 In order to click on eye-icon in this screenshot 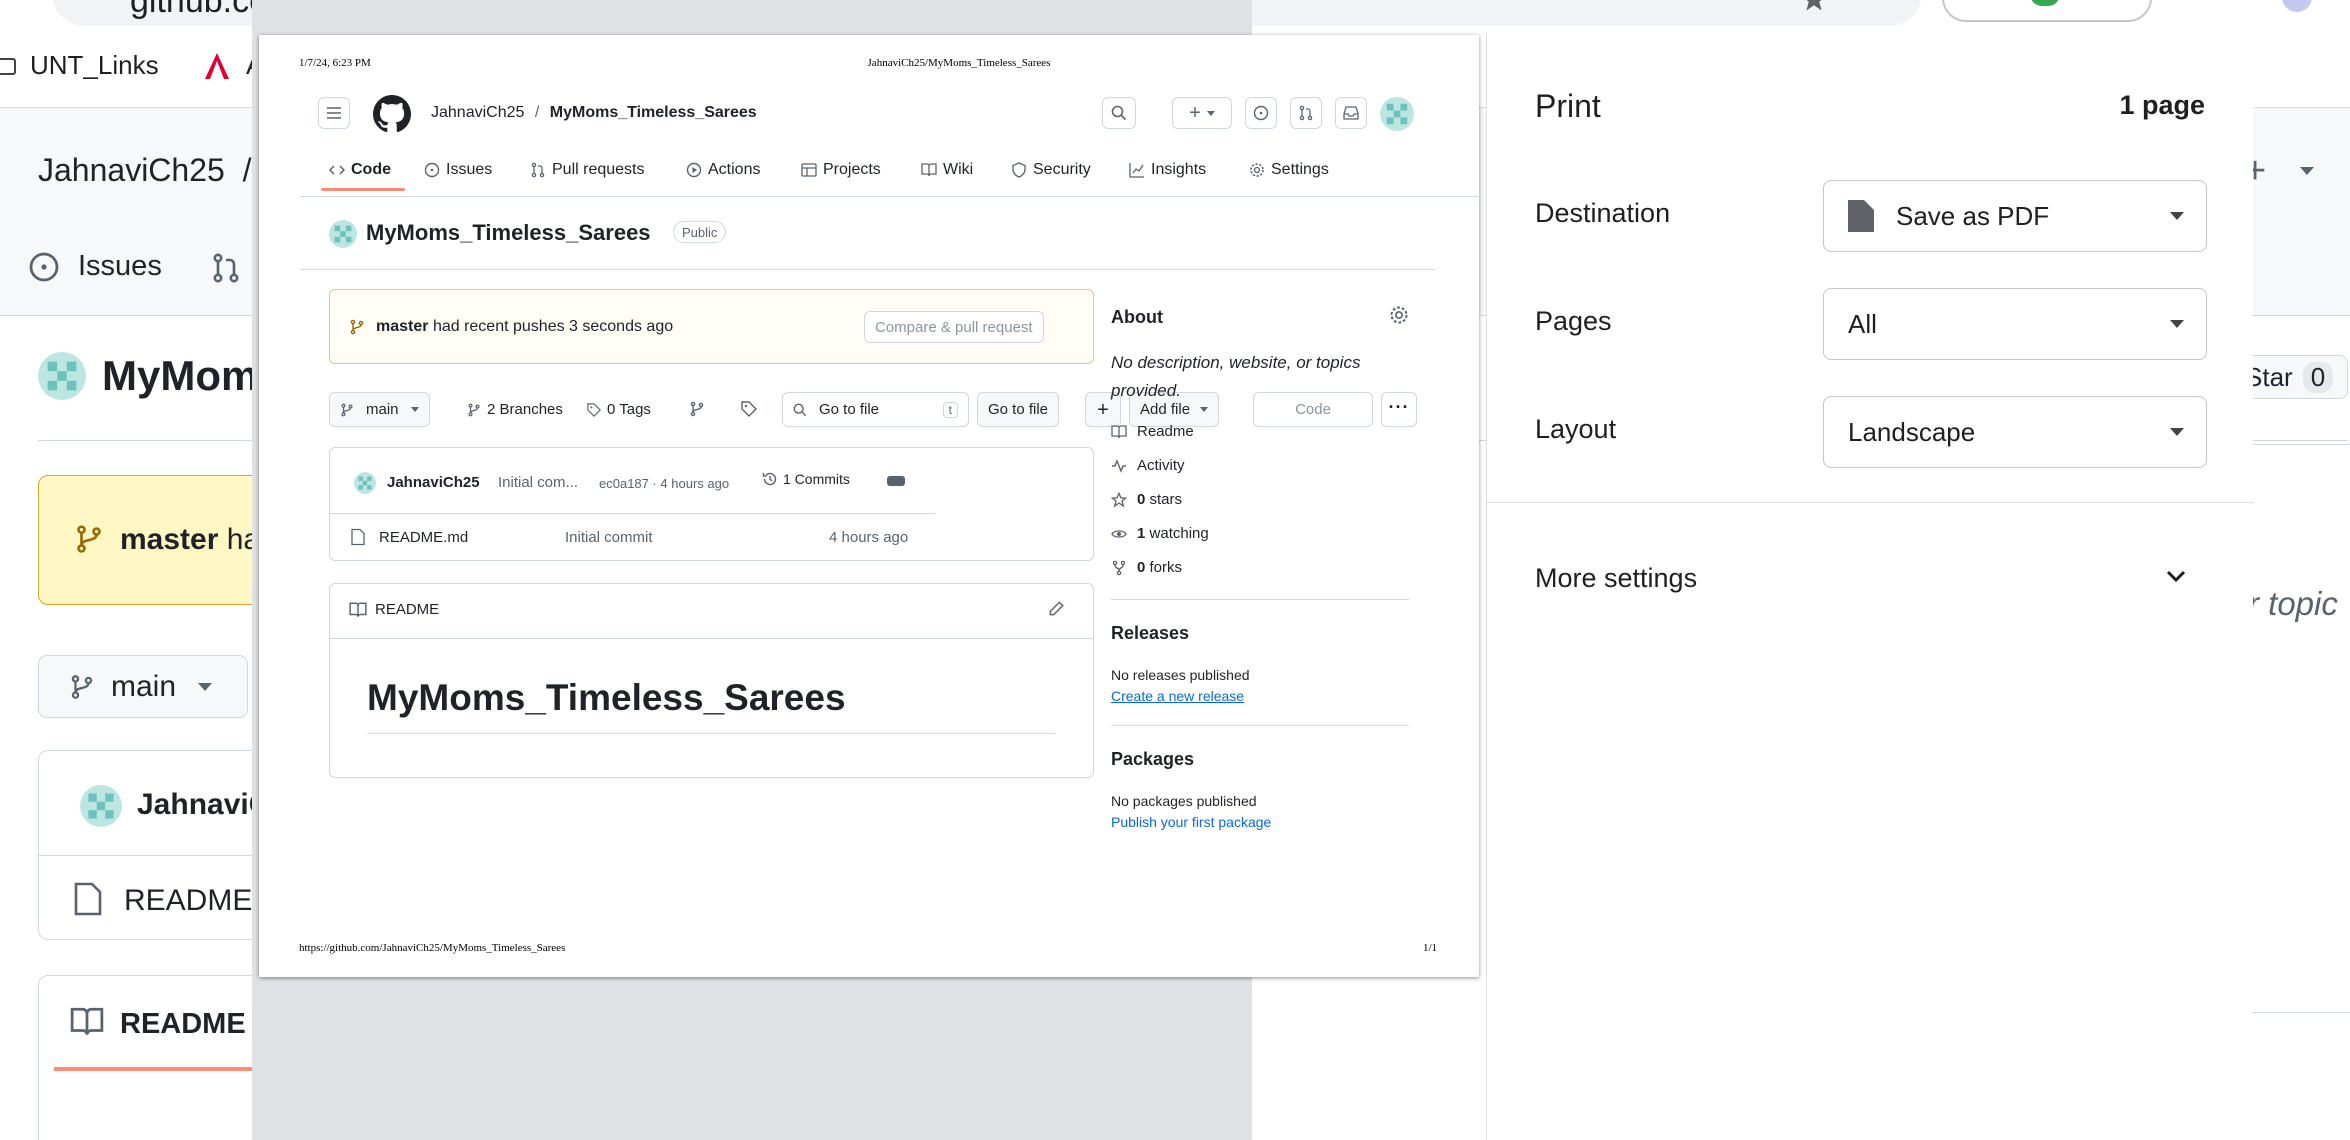, I will do `click(1119, 534)`.